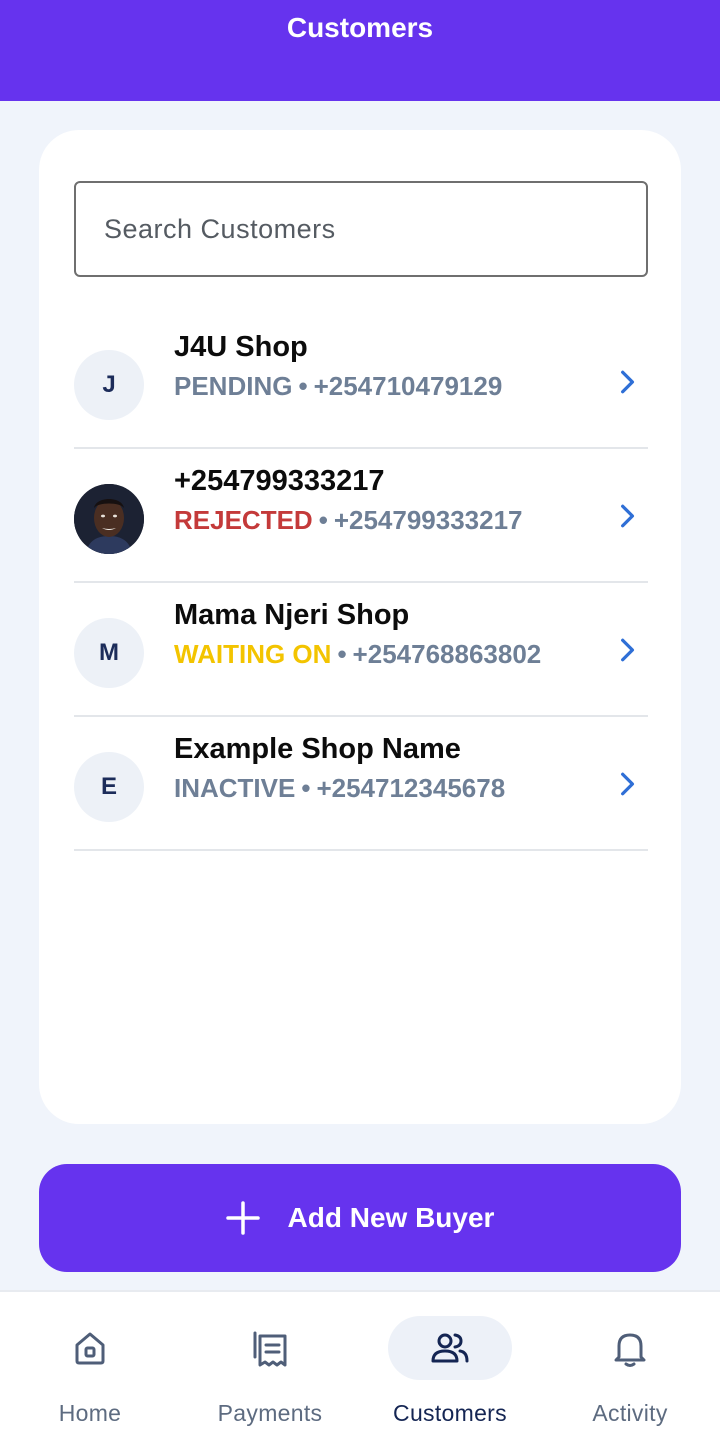 The height and width of the screenshot is (1446, 720). What do you see at coordinates (253, 654) in the screenshot?
I see `status-label: WAITING ON` at bounding box center [253, 654].